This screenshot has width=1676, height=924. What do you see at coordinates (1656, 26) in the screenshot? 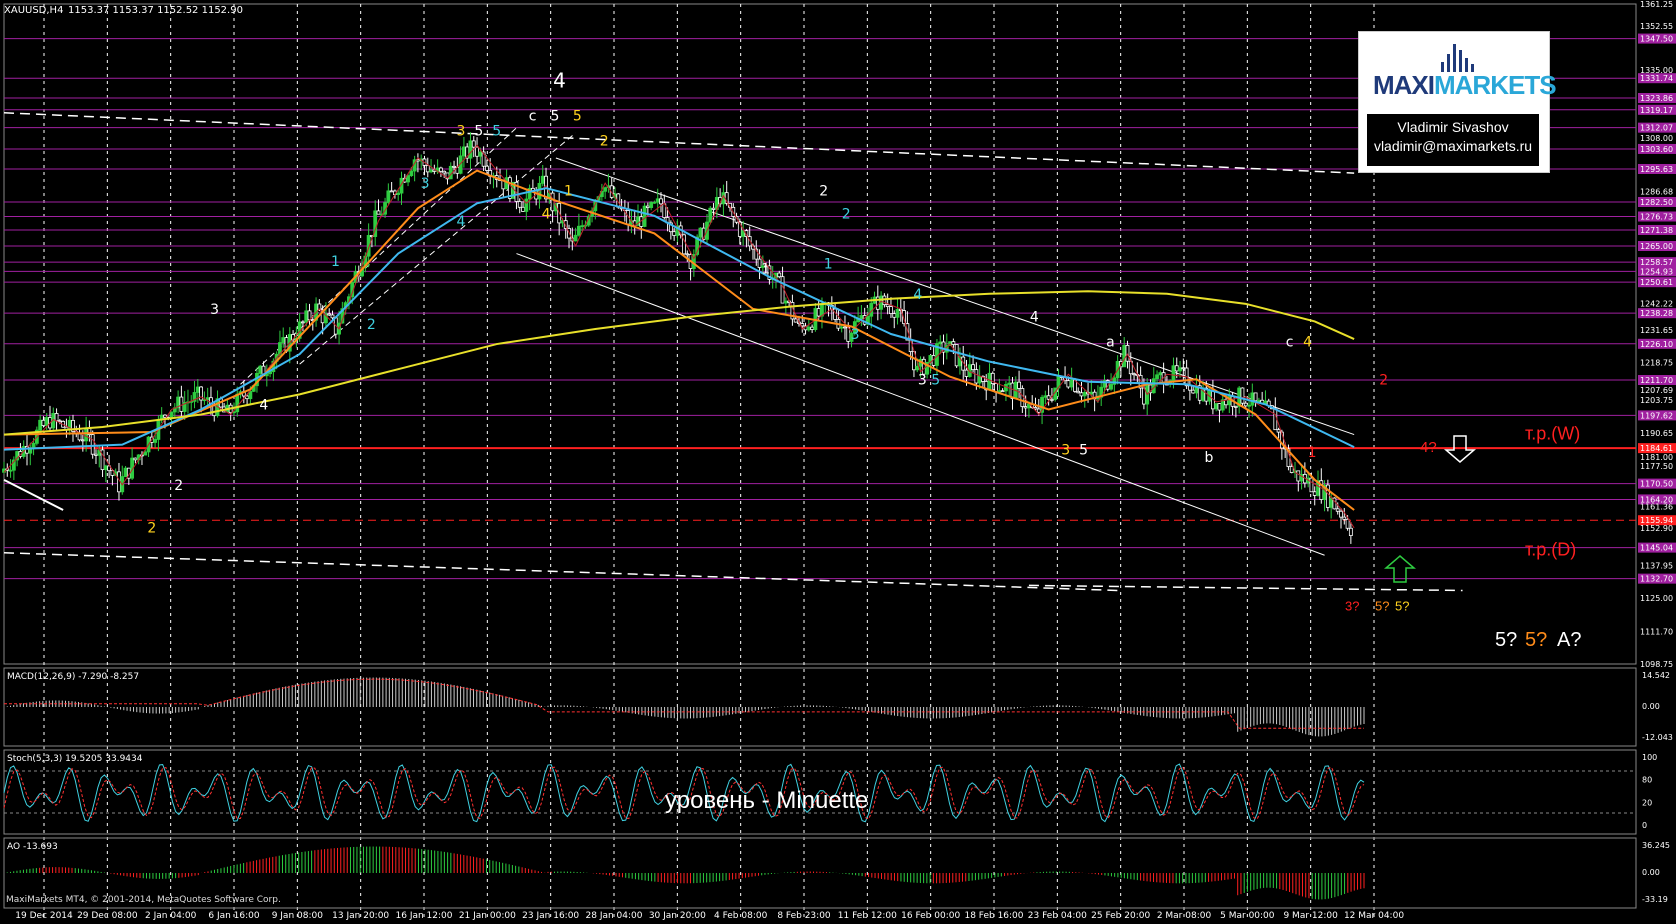
I see `price-tick-label: 1352.55` at bounding box center [1656, 26].